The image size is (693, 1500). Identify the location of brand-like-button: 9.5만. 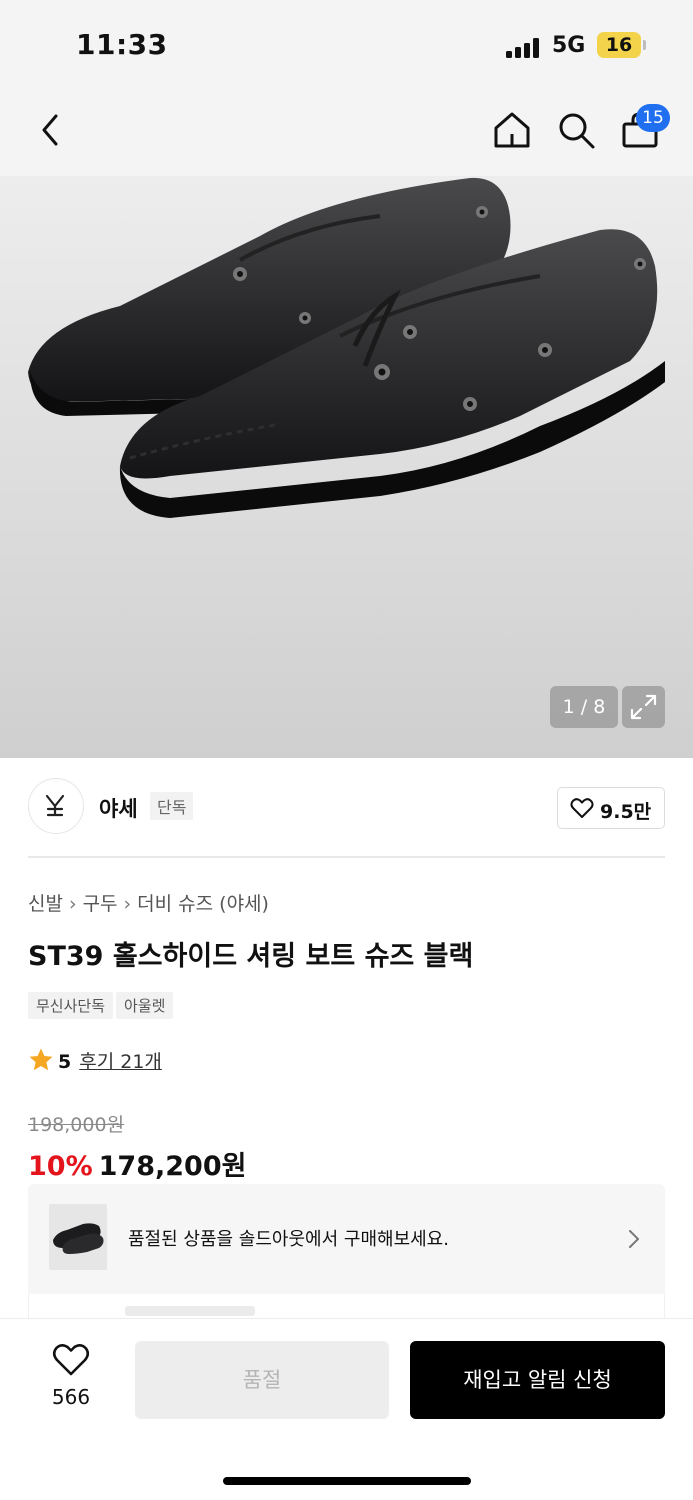
(611, 808).